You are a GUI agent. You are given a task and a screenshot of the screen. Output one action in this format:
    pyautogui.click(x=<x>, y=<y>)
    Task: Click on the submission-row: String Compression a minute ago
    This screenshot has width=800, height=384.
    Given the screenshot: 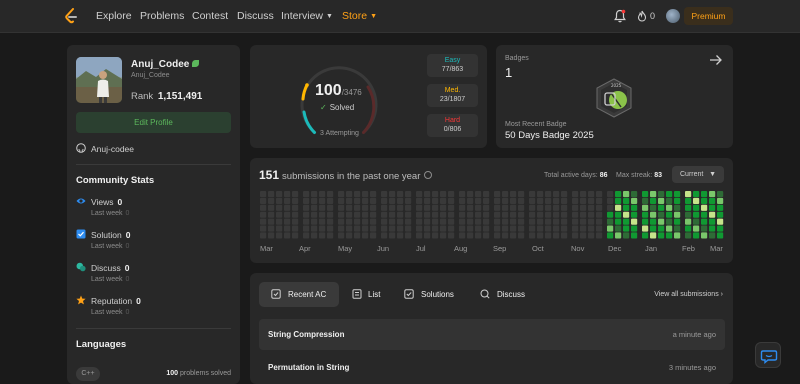 What is the action you would take?
    pyautogui.click(x=492, y=334)
    